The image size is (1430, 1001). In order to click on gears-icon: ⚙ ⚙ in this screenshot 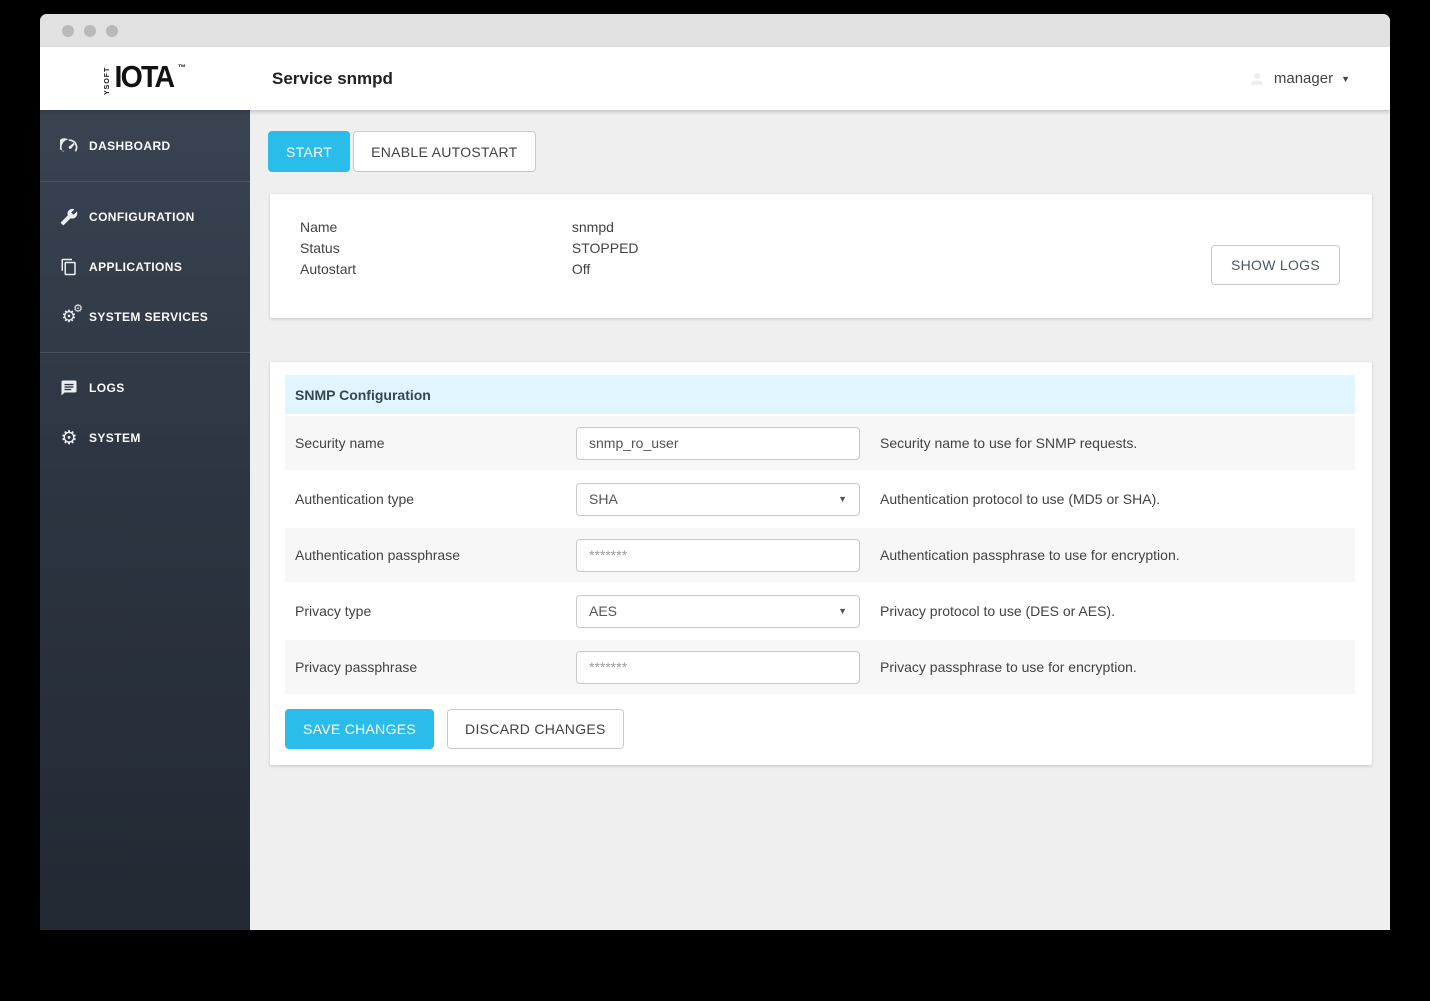, I will do `click(72, 314)`.